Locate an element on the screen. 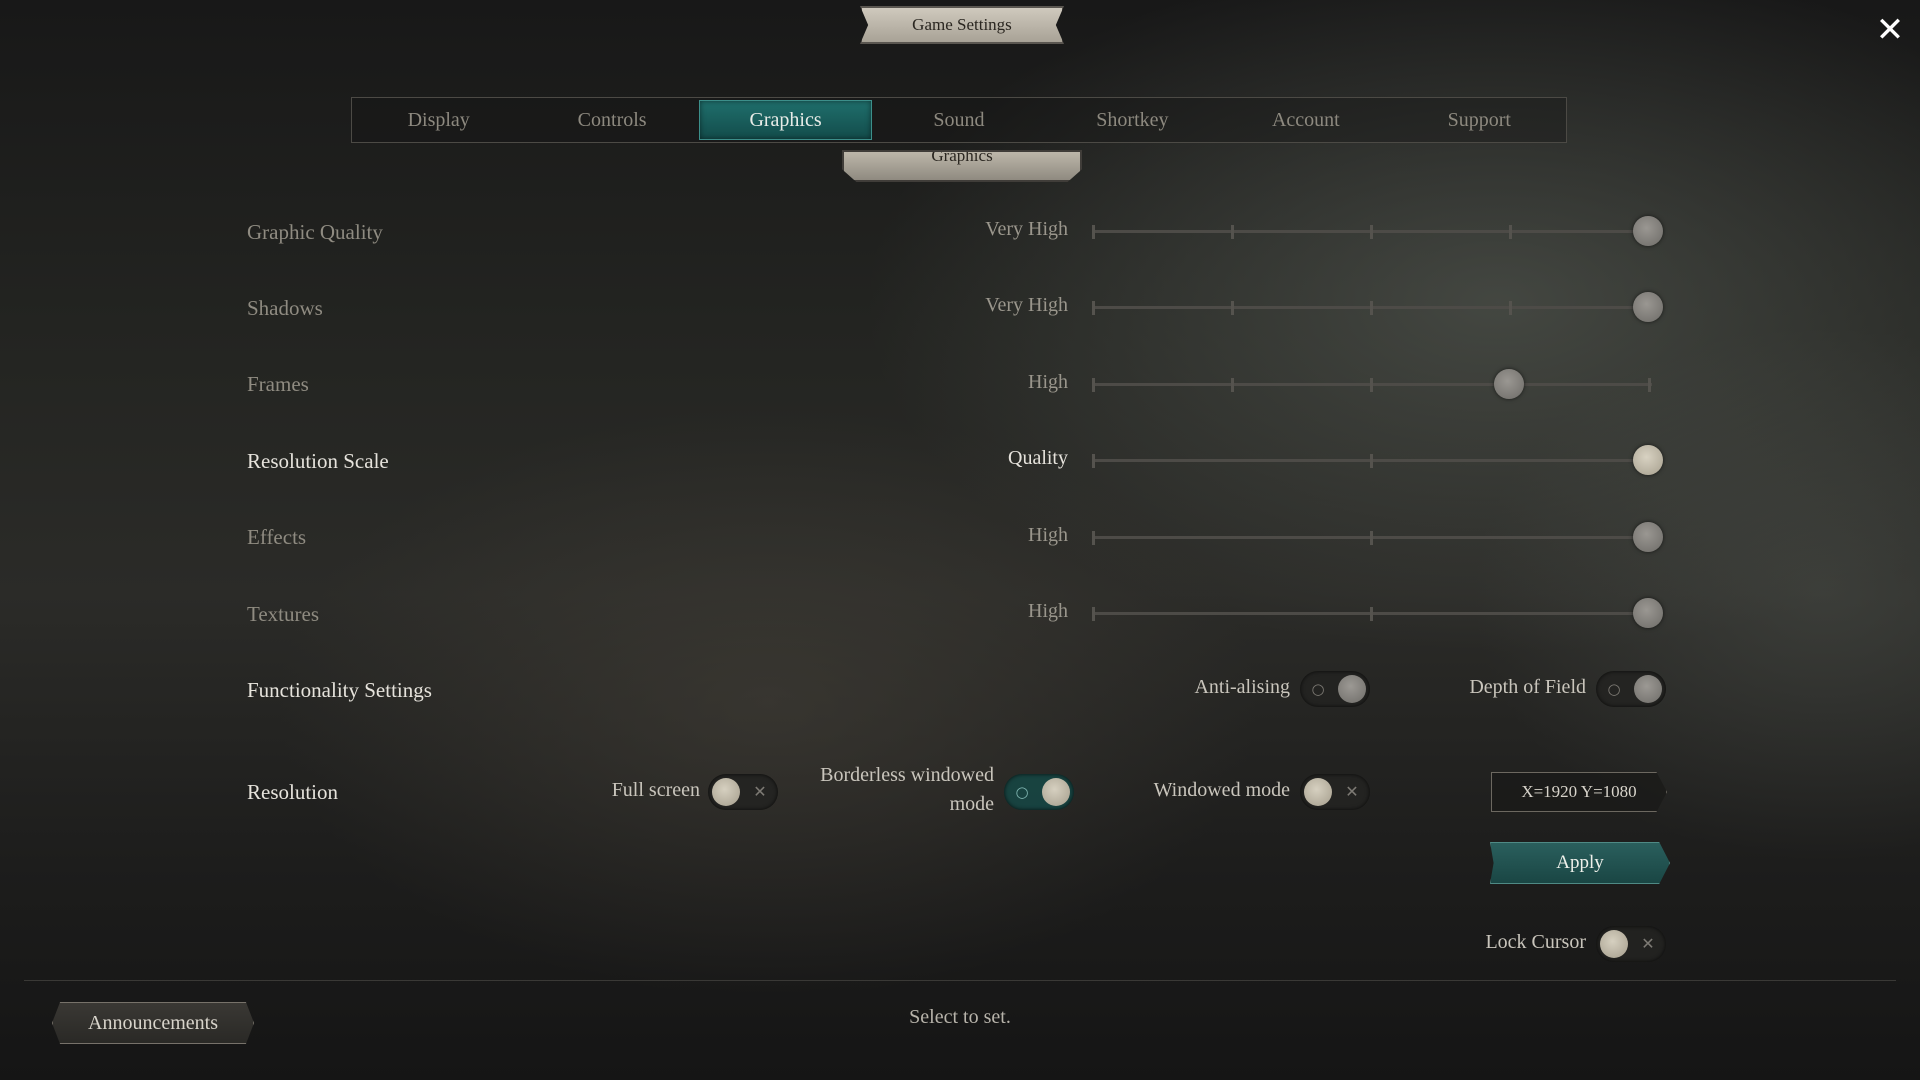  borderless-windowed-toggle: ○ is located at coordinates (1039, 792).